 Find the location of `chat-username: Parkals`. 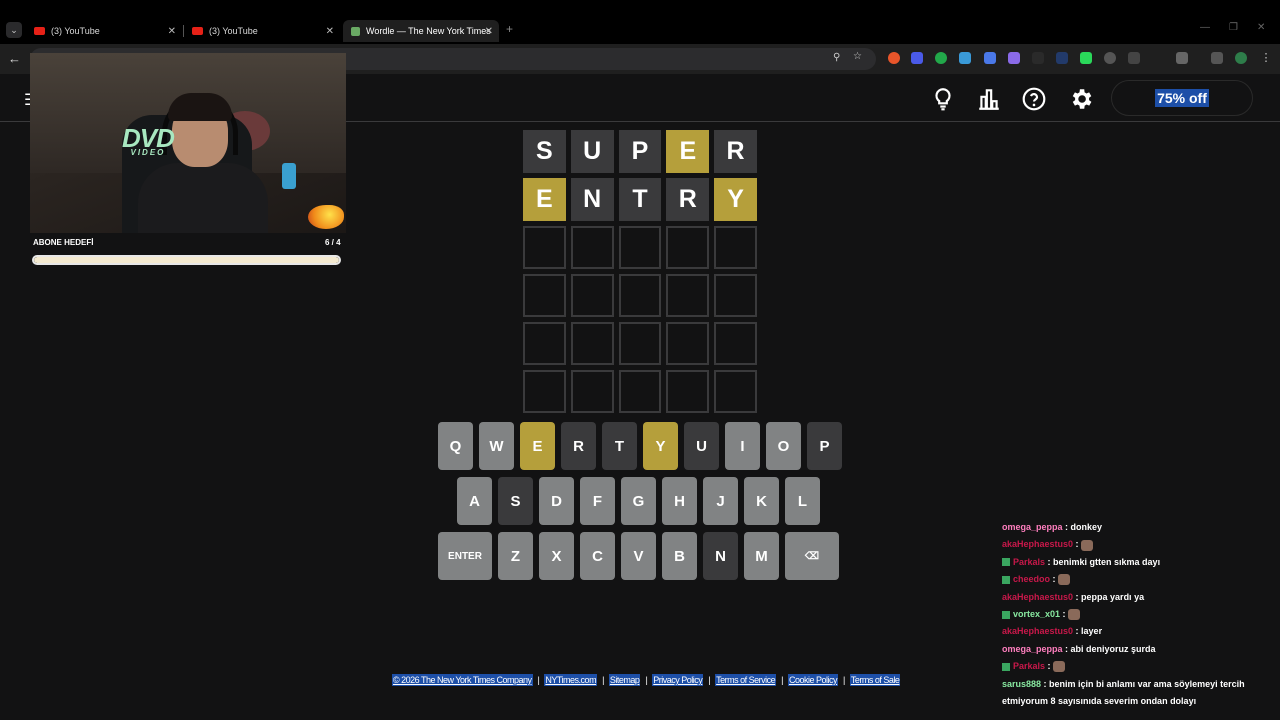

chat-username: Parkals is located at coordinates (1029, 666).